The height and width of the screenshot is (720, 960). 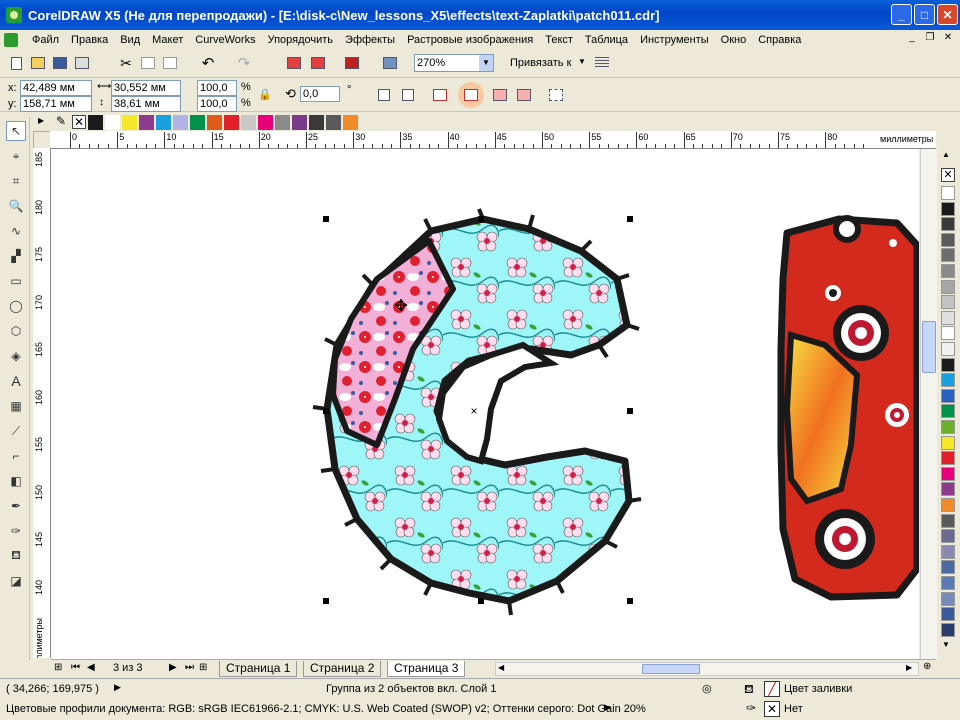 What do you see at coordinates (946, 644) in the screenshot?
I see `palette-scroll-down-icon: ▼` at bounding box center [946, 644].